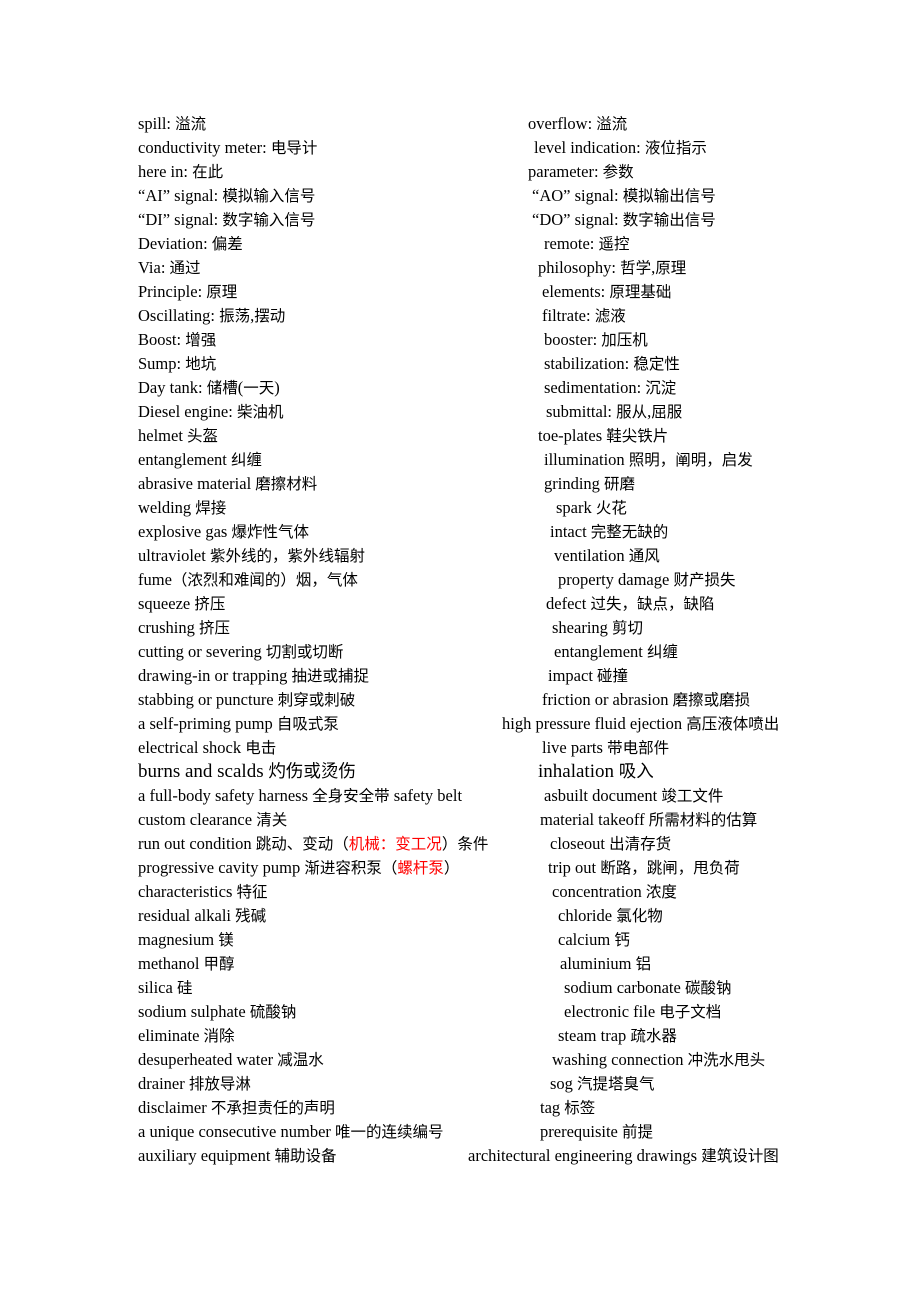  Describe the element at coordinates (623, 1155) in the screenshot. I see `glossary-term-right: architectural engineering drawings 建筑设计图` at that location.